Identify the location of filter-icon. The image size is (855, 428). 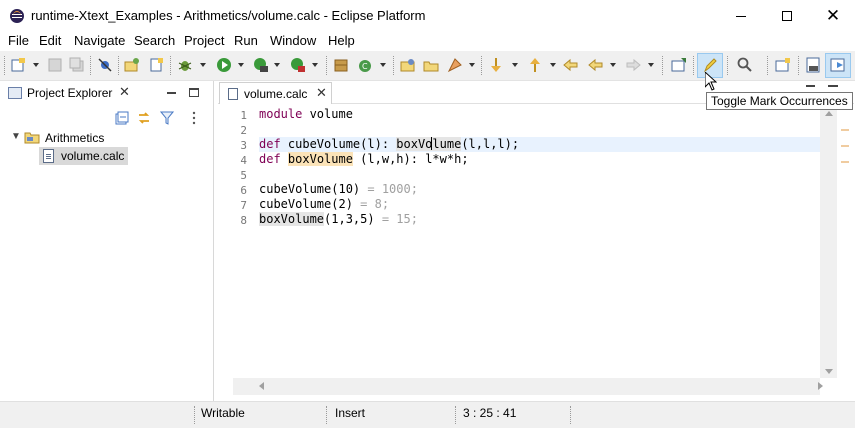
(167, 118).